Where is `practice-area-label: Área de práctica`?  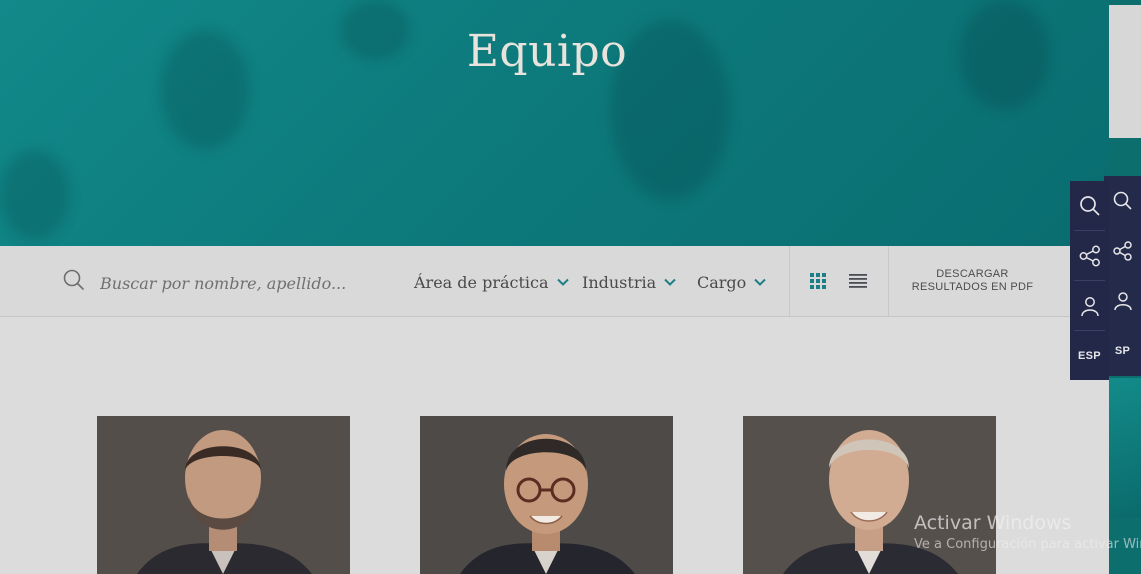
practice-area-label: Área de práctica is located at coordinates (481, 282).